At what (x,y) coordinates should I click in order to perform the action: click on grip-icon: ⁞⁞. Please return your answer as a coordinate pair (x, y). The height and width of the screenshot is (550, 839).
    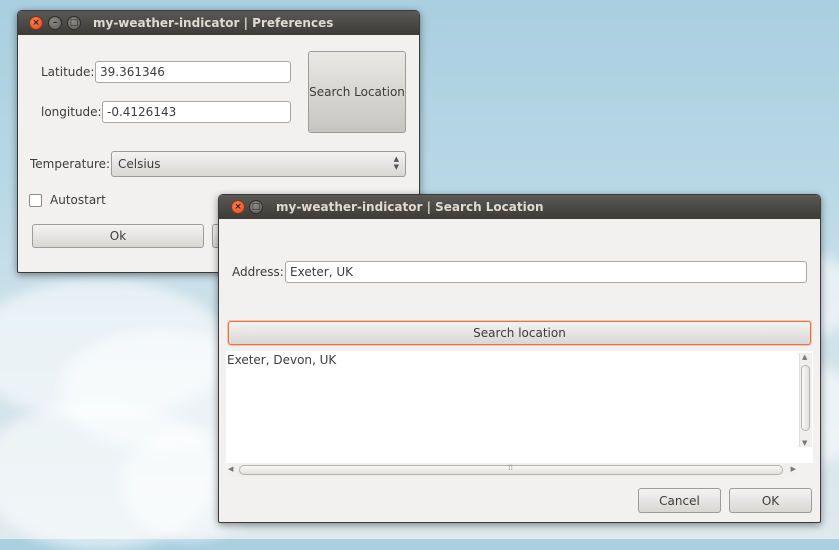
    Looking at the image, I should click on (511, 467).